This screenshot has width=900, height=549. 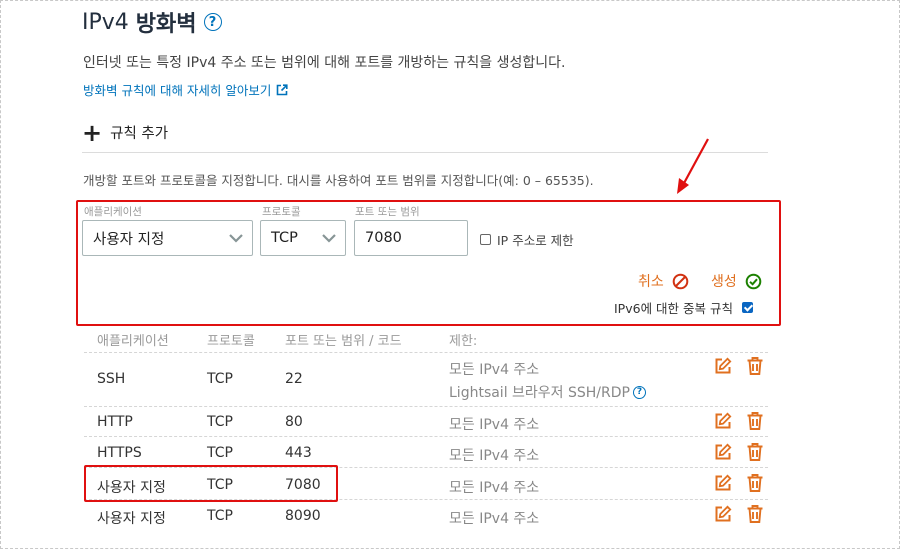 What do you see at coordinates (539, 393) in the screenshot?
I see `browser-ssh-label: Lightsail 브라우저 SSH/RDP` at bounding box center [539, 393].